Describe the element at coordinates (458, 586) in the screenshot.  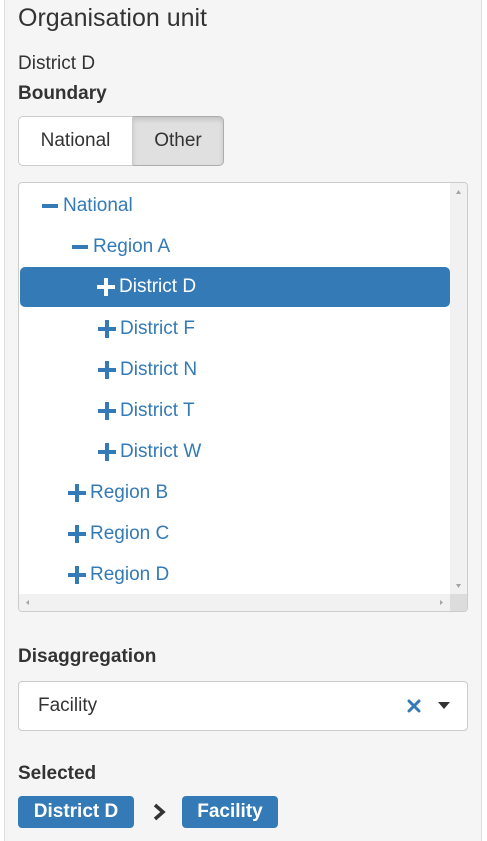
I see `scroll-down-arrow-icon` at that location.